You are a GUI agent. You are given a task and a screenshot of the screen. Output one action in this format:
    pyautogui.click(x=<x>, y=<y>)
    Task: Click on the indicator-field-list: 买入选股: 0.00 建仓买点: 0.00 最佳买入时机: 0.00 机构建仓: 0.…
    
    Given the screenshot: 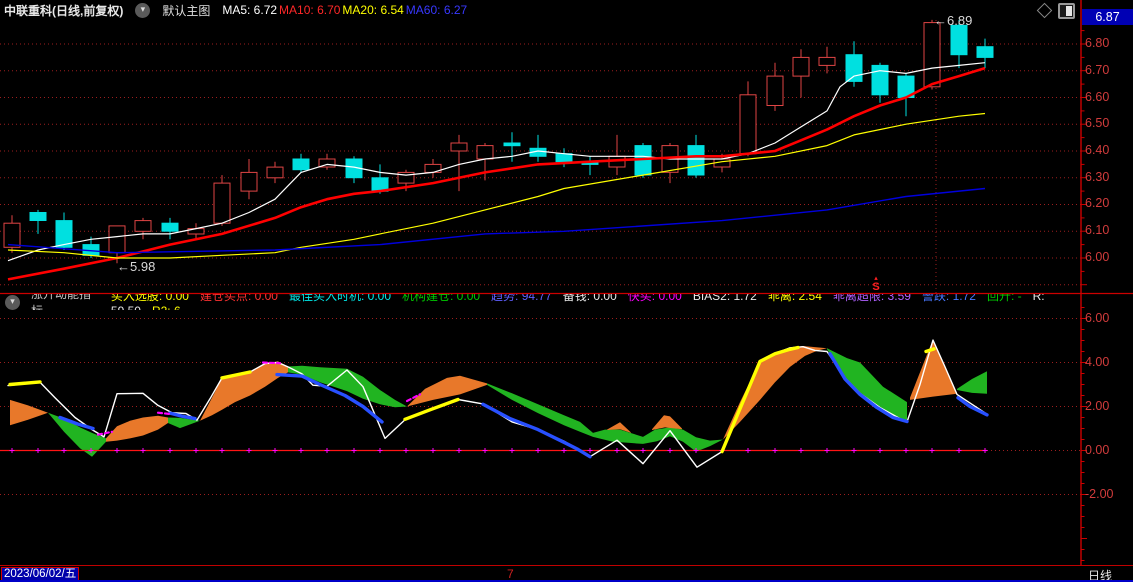 What is the action you would take?
    pyautogui.click(x=598, y=302)
    